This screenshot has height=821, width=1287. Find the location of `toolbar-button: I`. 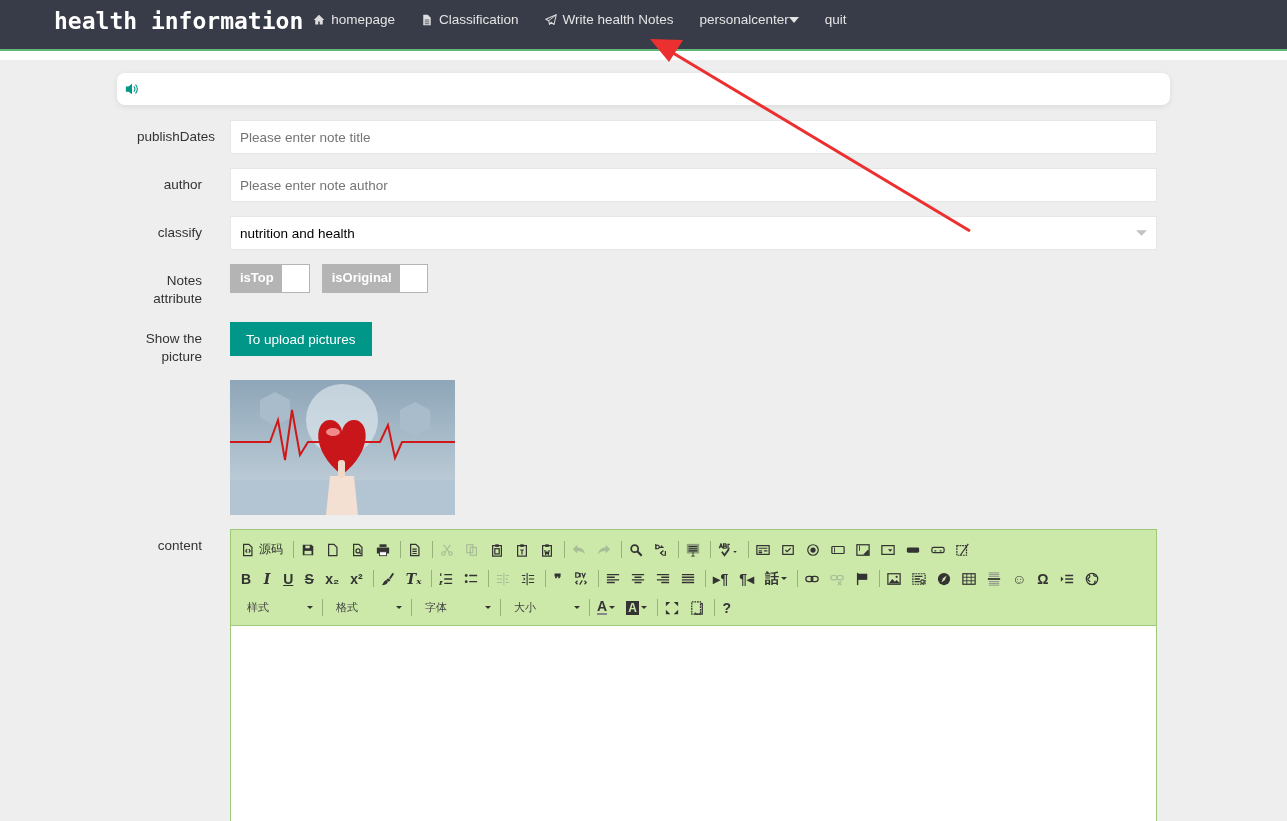

toolbar-button: I is located at coordinates (267, 578).